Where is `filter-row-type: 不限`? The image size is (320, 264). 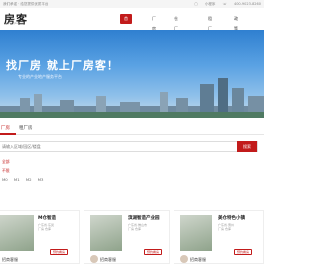 filter-row-type: 不限 is located at coordinates (25, 170).